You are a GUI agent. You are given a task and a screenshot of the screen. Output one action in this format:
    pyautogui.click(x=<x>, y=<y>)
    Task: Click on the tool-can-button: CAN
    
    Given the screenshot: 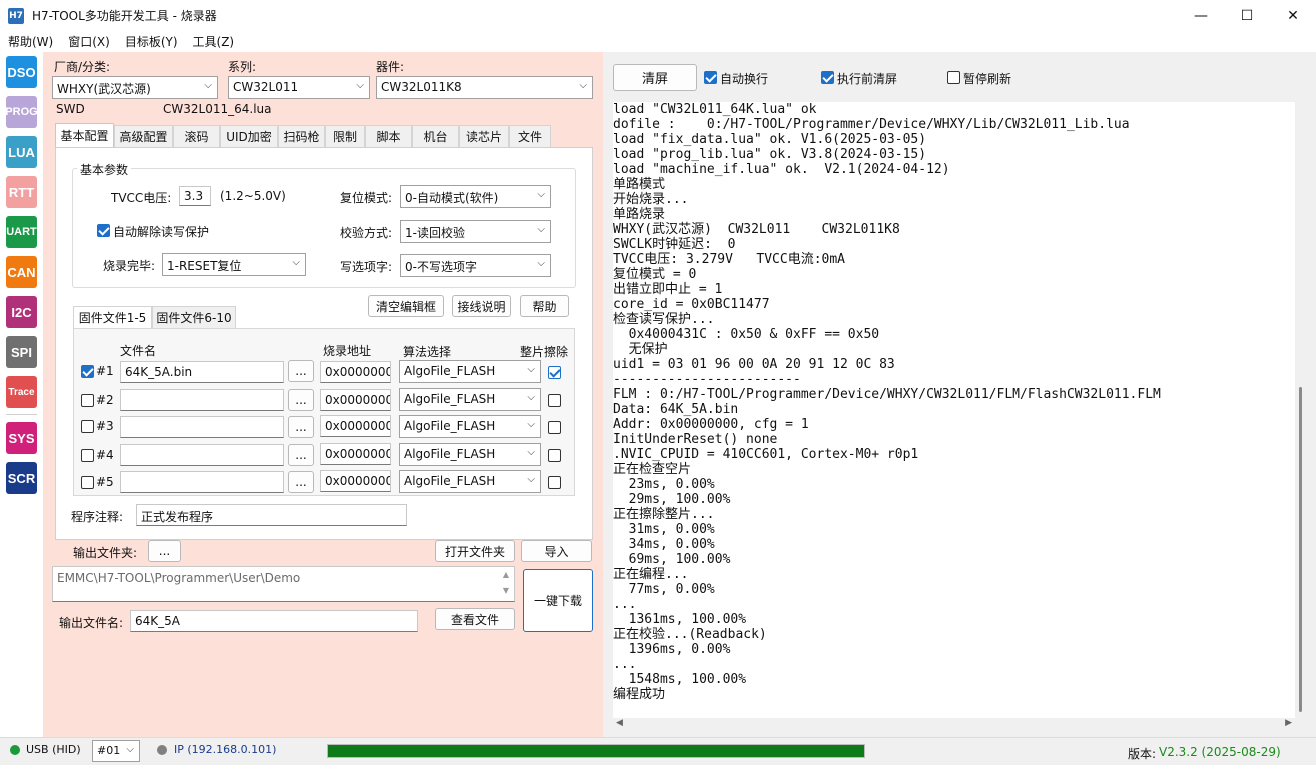 What is the action you would take?
    pyautogui.click(x=21, y=272)
    